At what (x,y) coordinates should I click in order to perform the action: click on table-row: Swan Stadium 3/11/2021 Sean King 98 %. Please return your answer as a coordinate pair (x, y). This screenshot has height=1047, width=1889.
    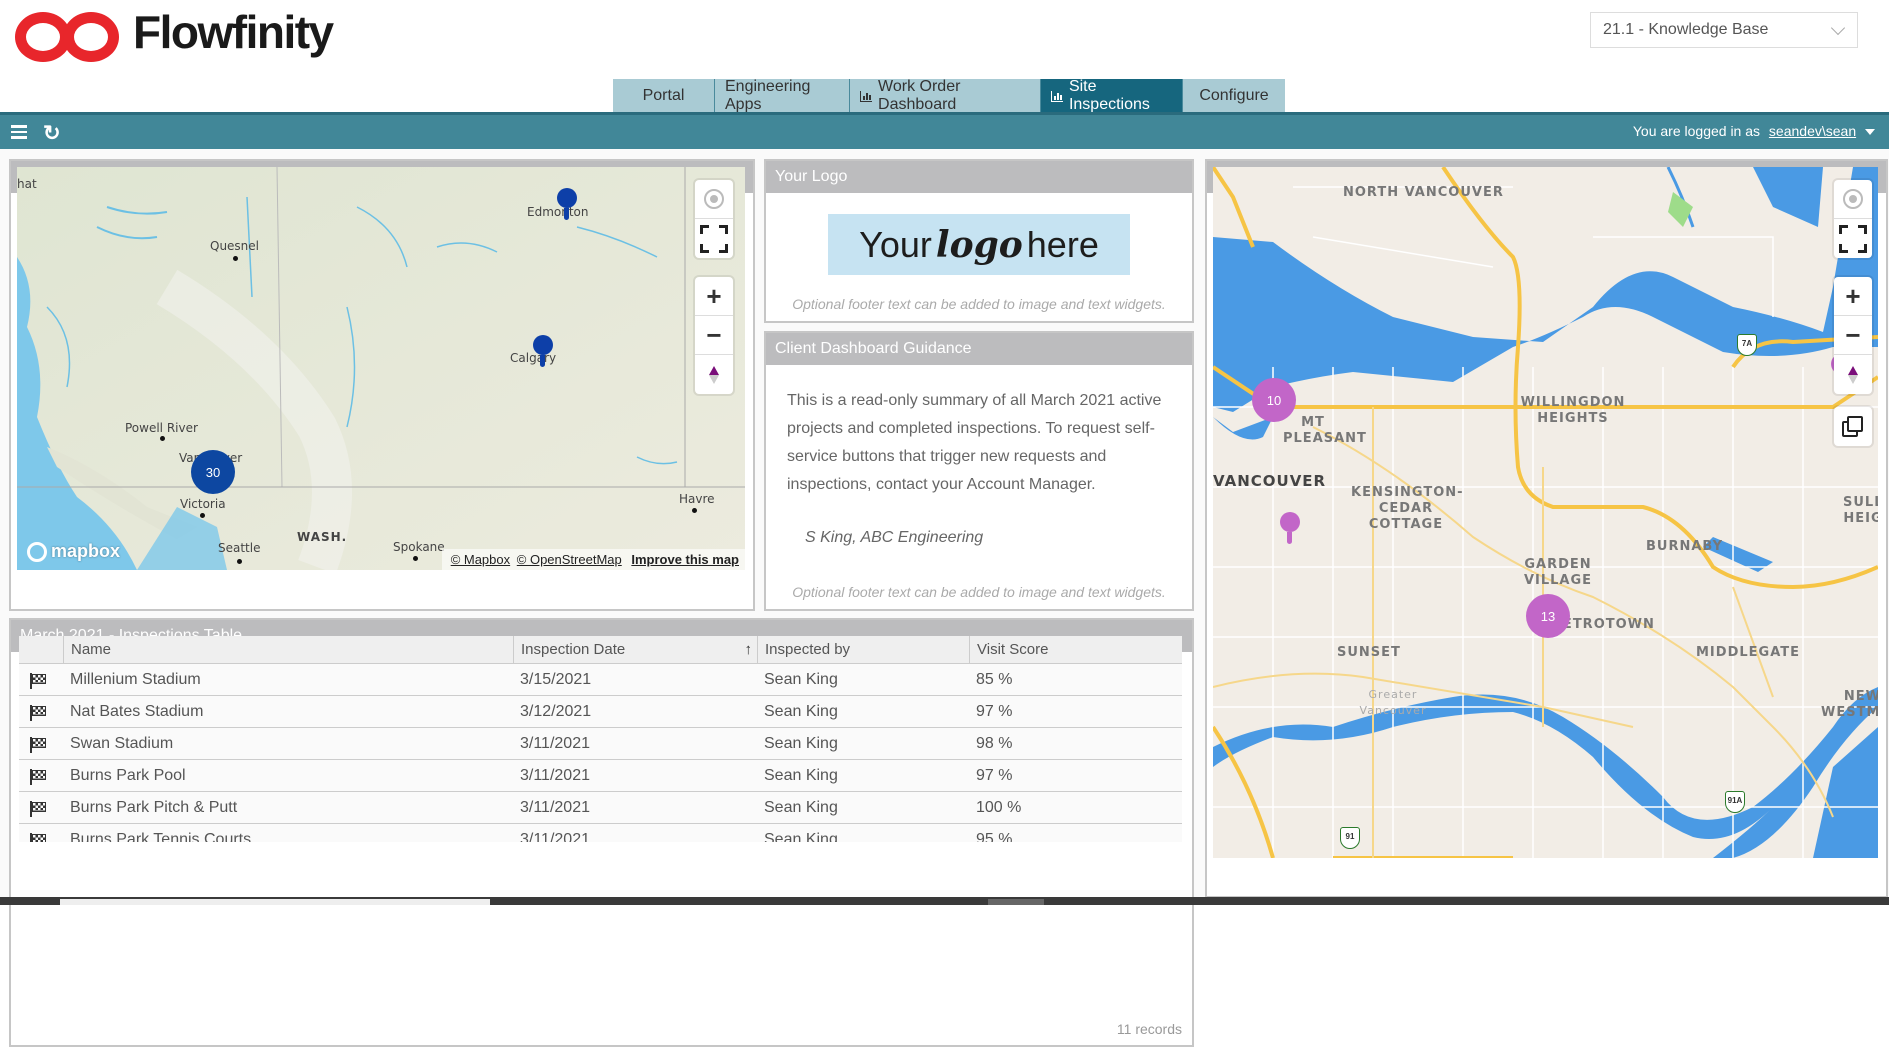
    Looking at the image, I should click on (600, 744).